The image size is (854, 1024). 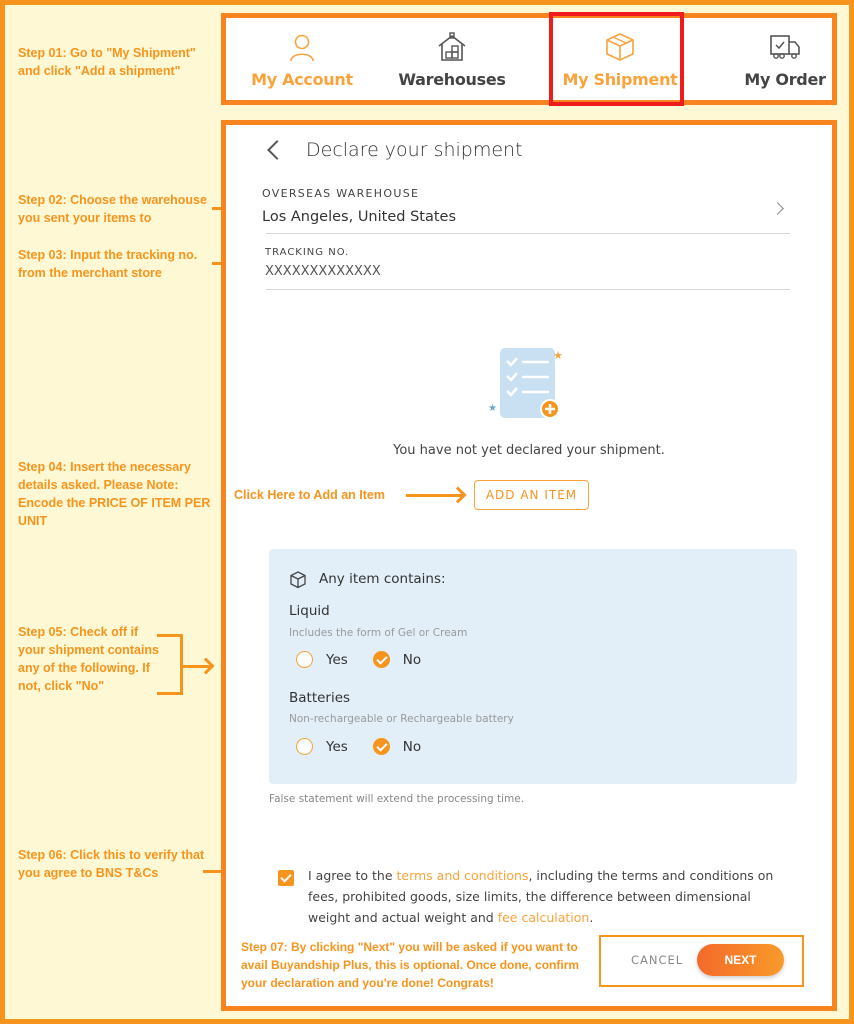 I want to click on contains-title: Any item contains:, so click(x=382, y=579).